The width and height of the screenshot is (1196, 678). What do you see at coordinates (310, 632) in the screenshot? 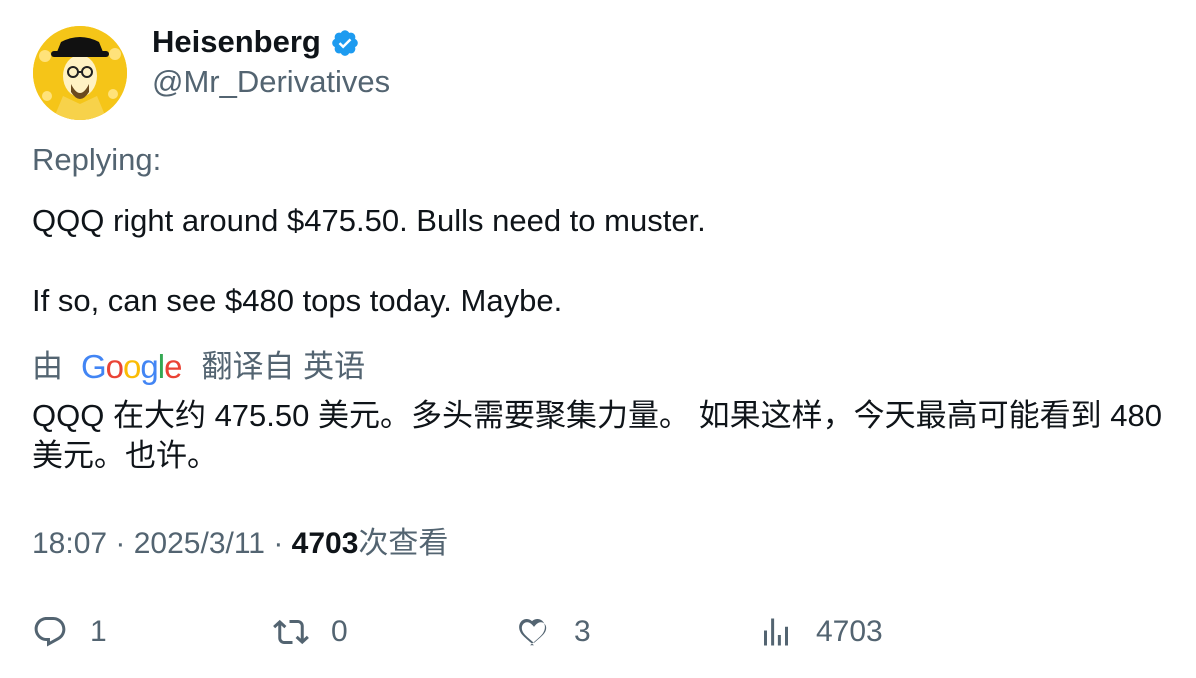
I see `retweet-button: 0` at bounding box center [310, 632].